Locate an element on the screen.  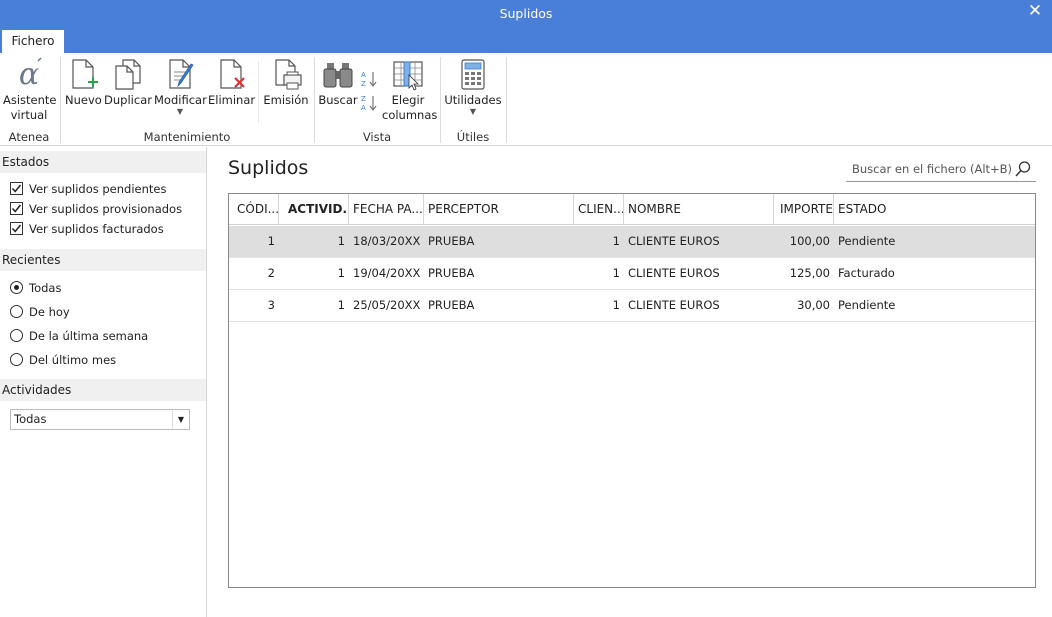
emision-button: Emisión is located at coordinates (286, 82).